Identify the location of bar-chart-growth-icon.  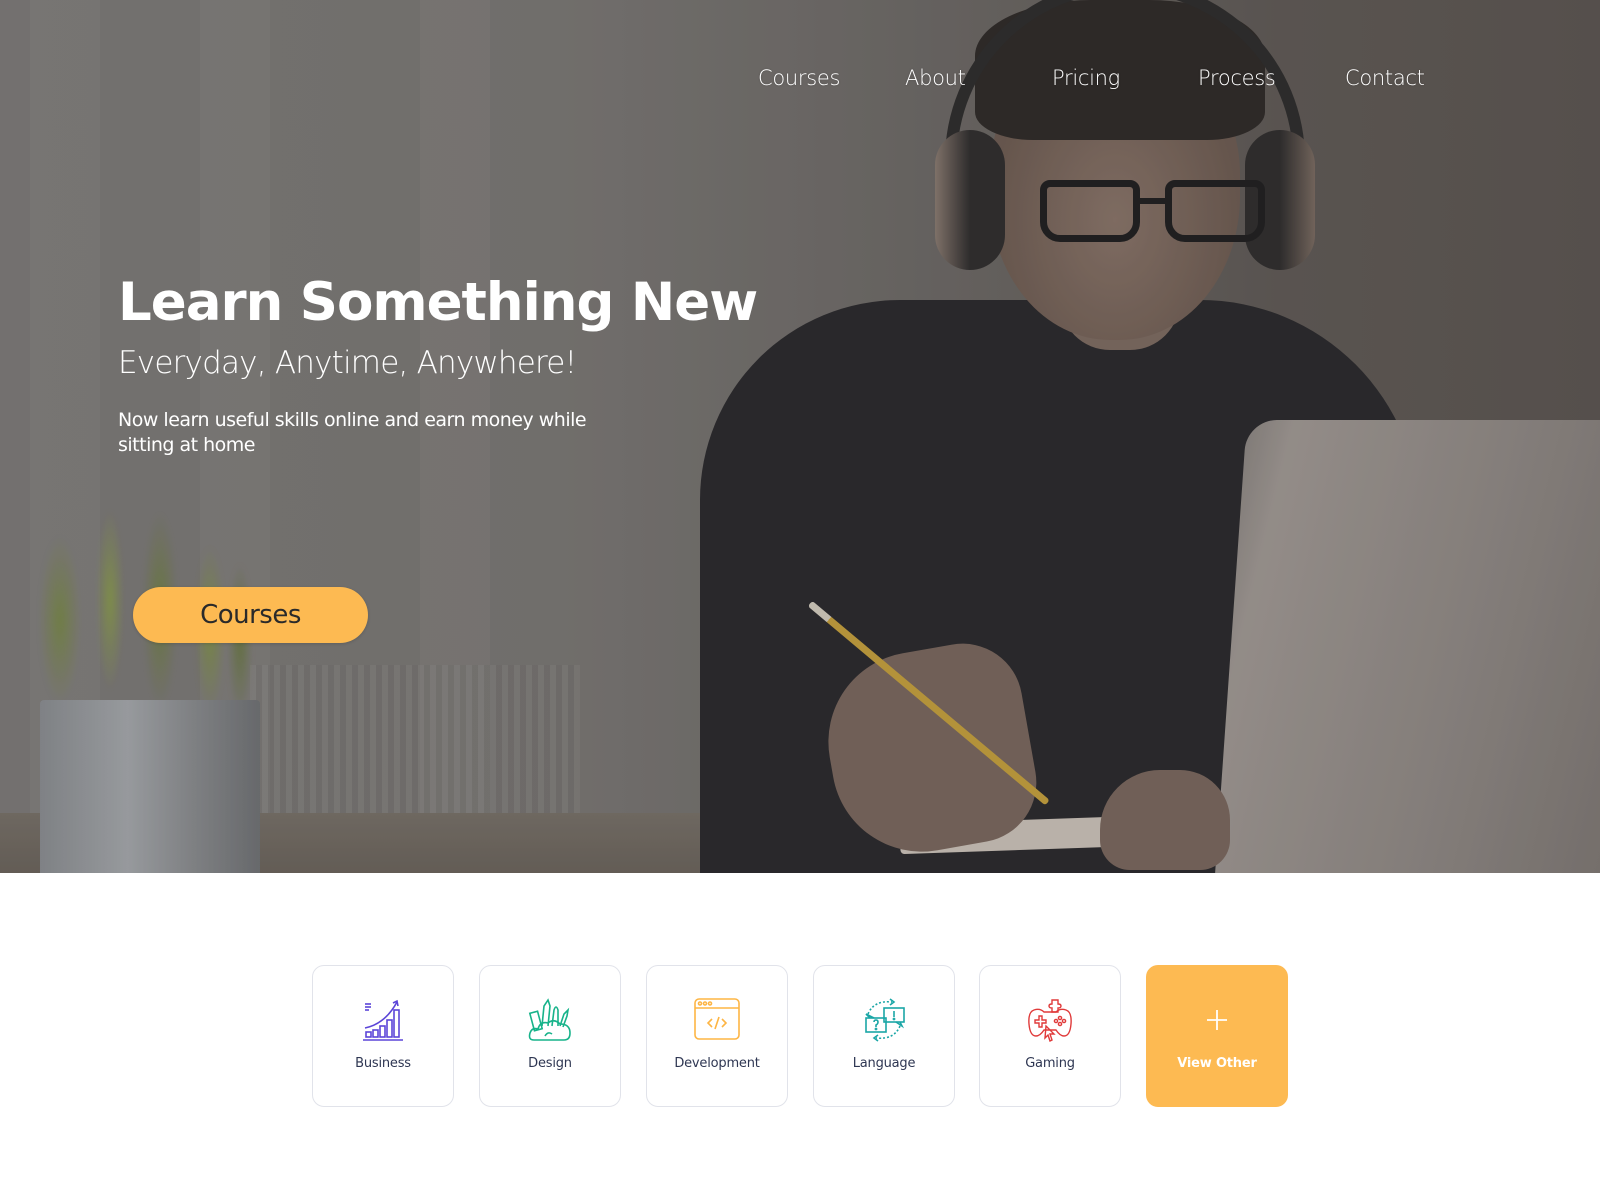
(383, 1020).